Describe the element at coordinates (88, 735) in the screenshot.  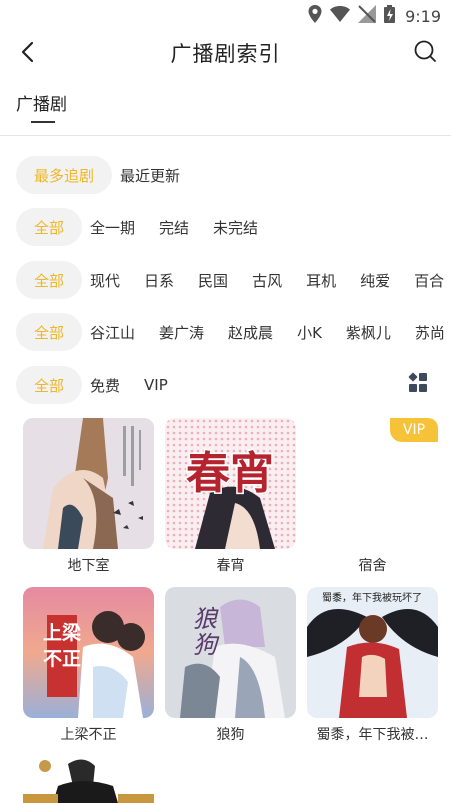
I see `drama-title: 上梁不正` at that location.